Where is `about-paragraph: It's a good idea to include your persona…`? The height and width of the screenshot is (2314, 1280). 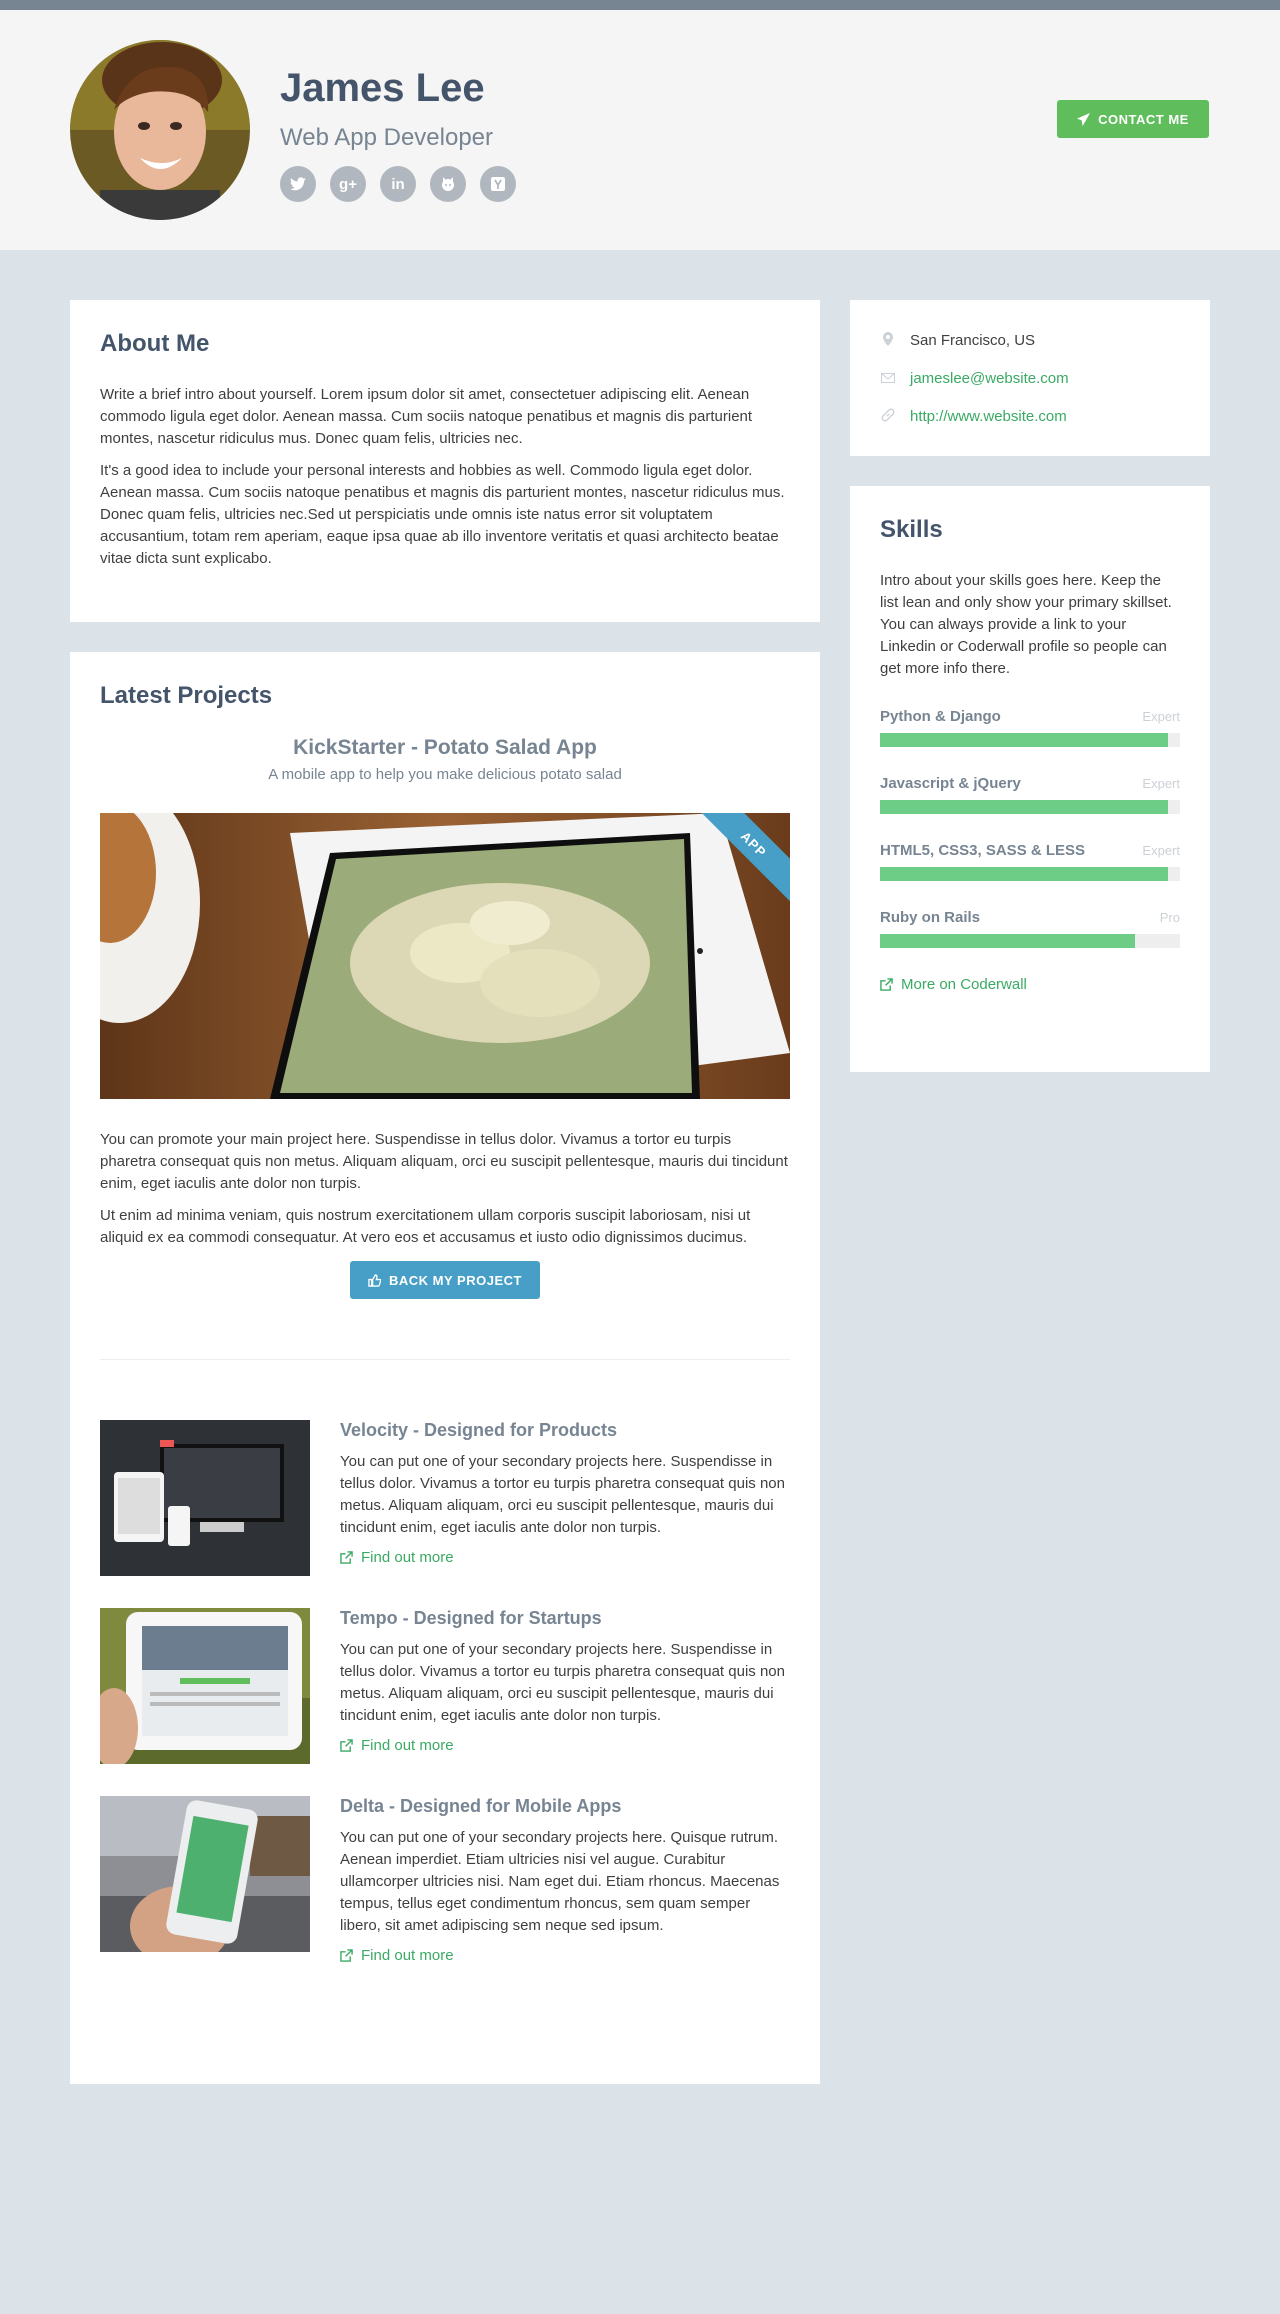 about-paragraph: It's a good idea to include your persona… is located at coordinates (442, 514).